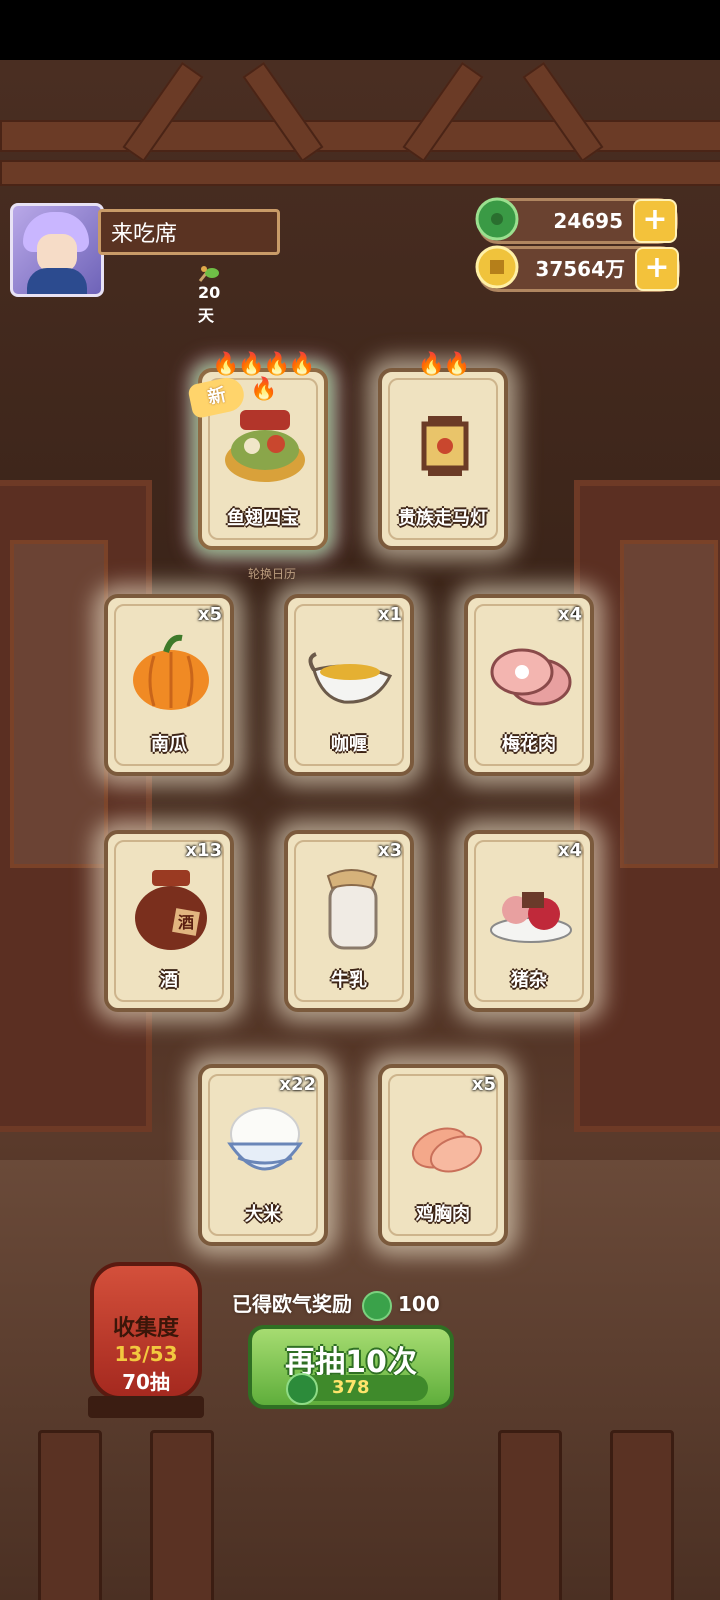 This screenshot has width=720, height=1600. I want to click on draw-cost-value: 378, so click(351, 1387).